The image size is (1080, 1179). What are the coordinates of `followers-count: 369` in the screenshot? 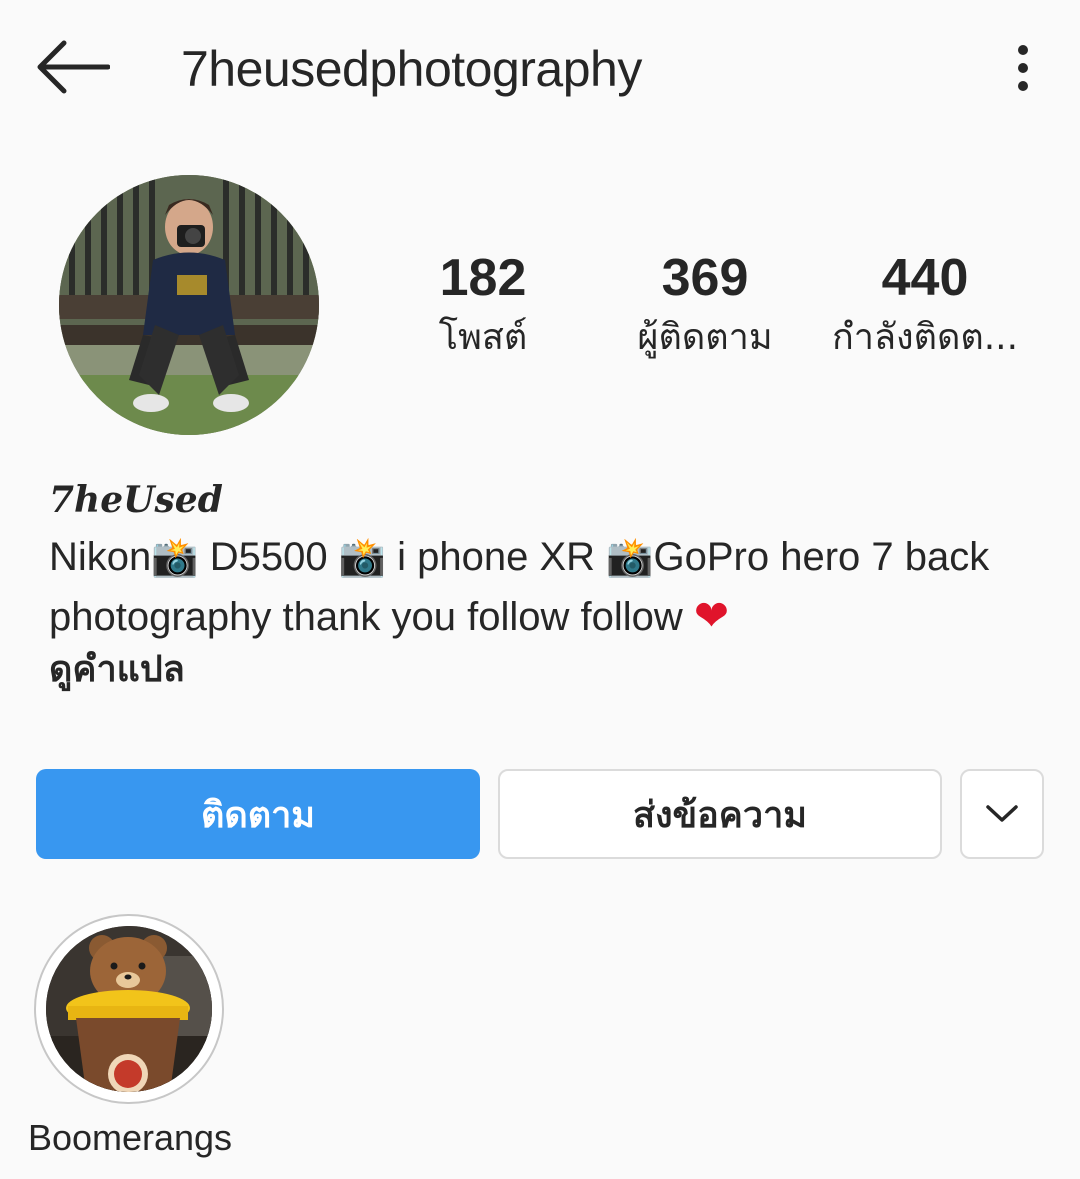 It's located at (705, 278).